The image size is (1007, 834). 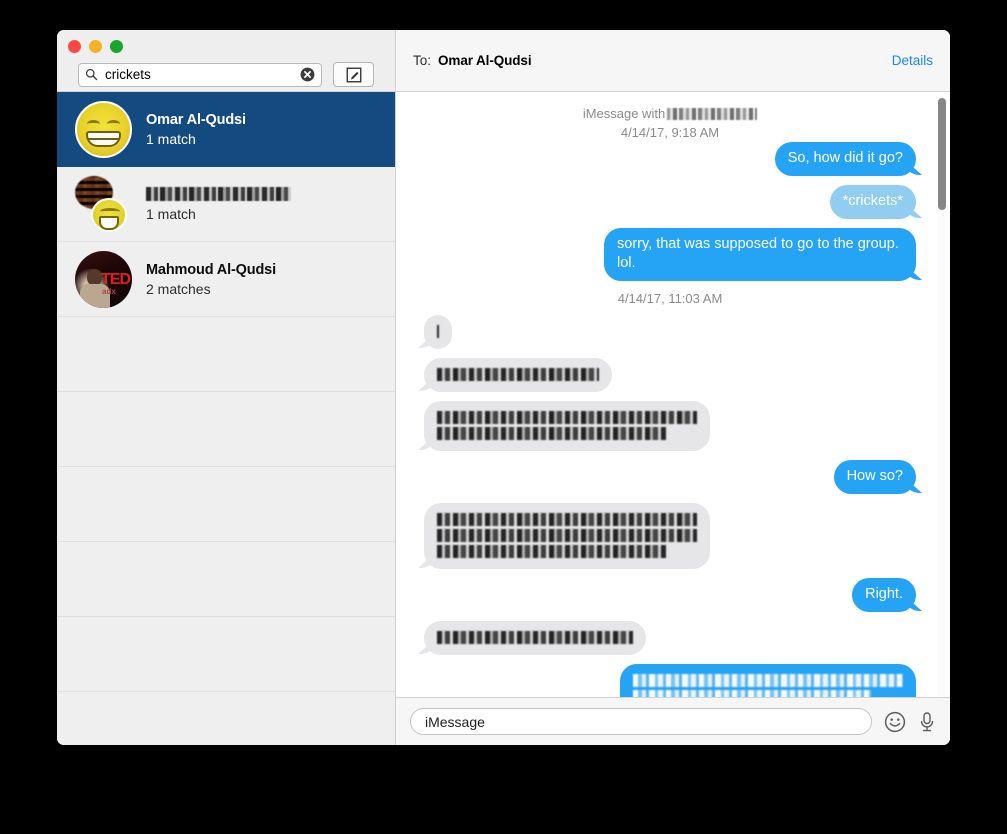 I want to click on search-input: crickets, so click(x=200, y=74).